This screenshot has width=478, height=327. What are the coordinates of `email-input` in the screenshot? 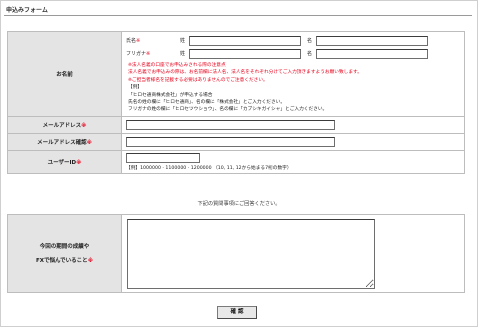 It's located at (230, 124).